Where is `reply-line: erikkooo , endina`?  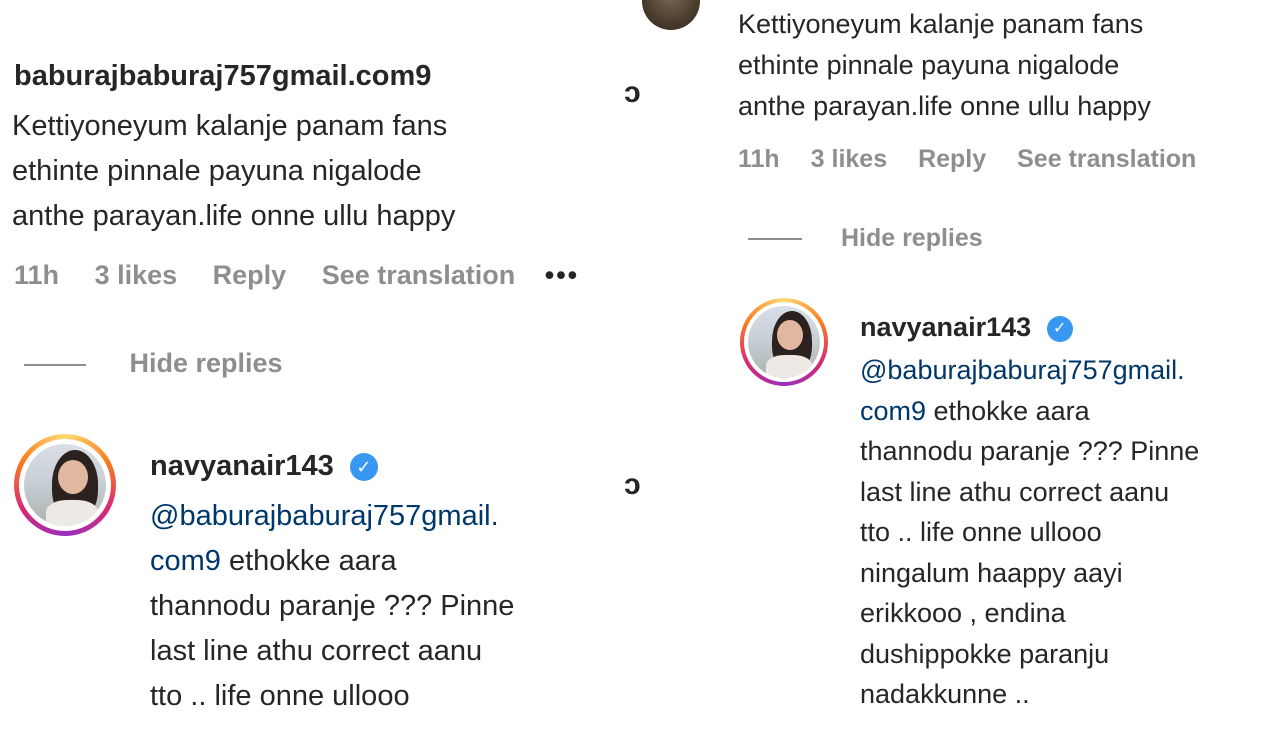 reply-line: erikkooo , endina is located at coordinates (963, 613).